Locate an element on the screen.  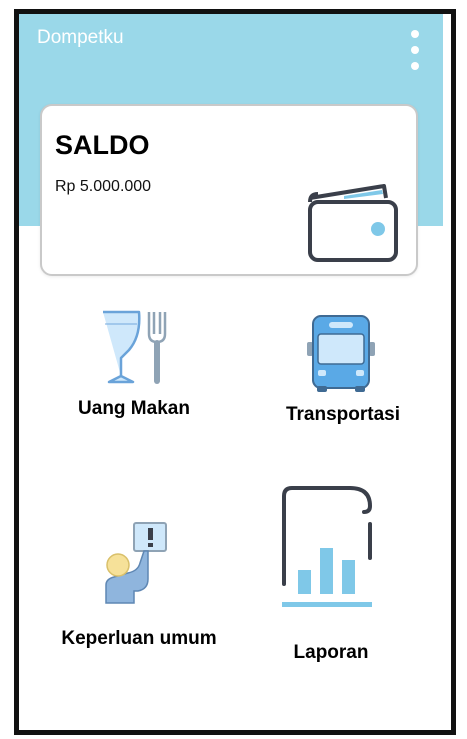
wallet-icon is located at coordinates (353, 223).